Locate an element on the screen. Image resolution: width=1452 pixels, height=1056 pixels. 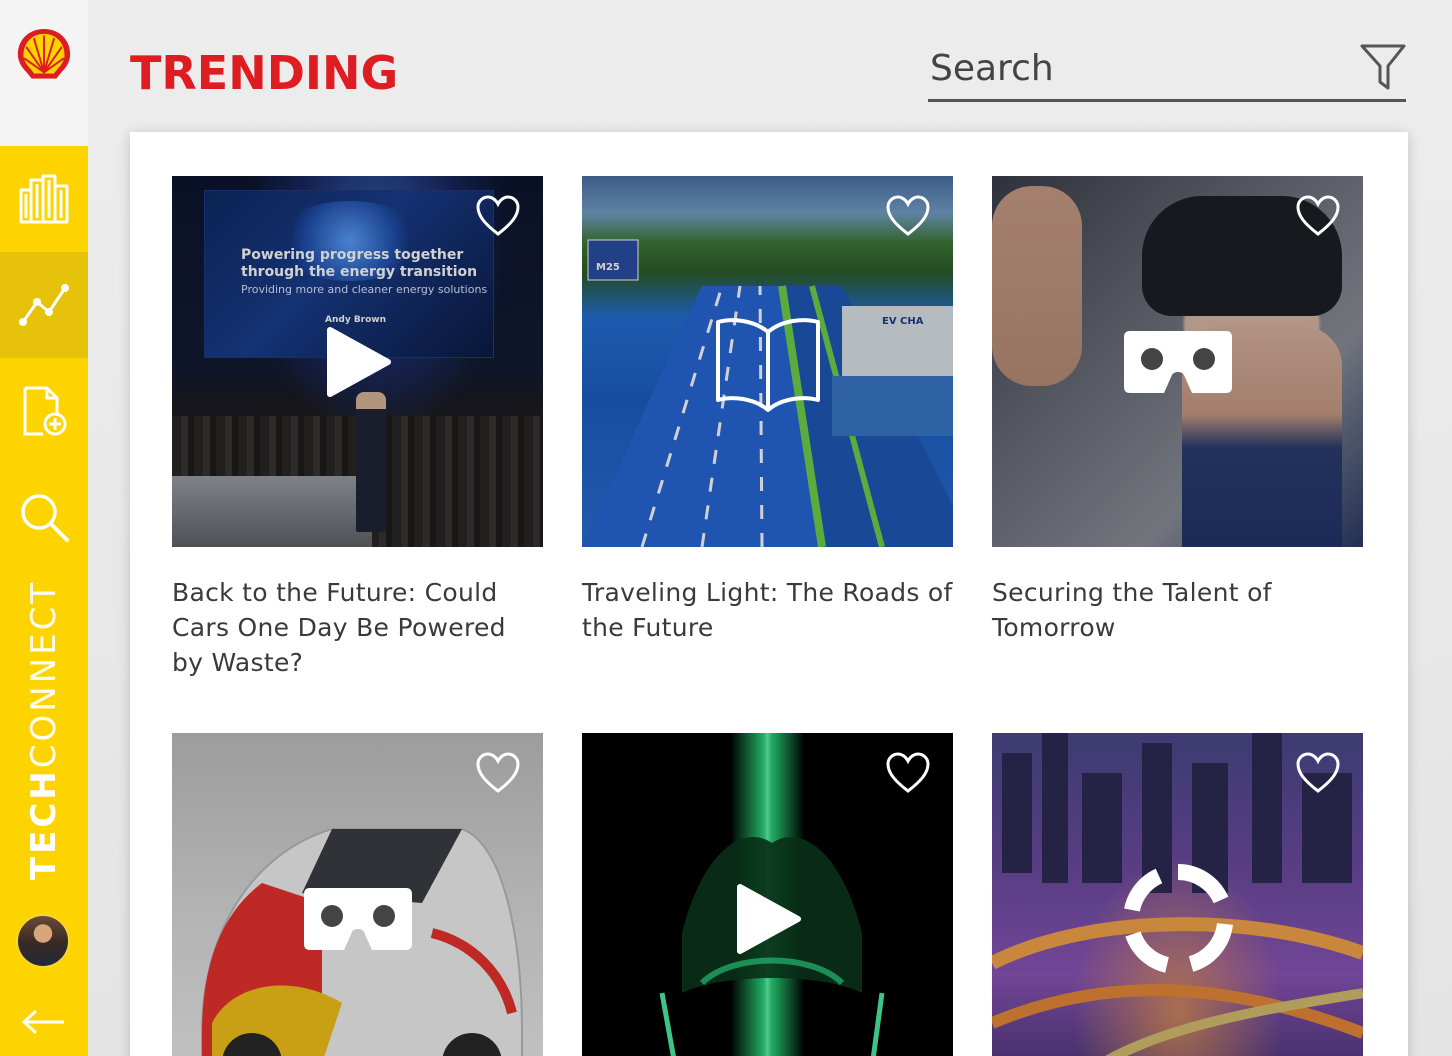
buildings-icon is located at coordinates (44, 199).